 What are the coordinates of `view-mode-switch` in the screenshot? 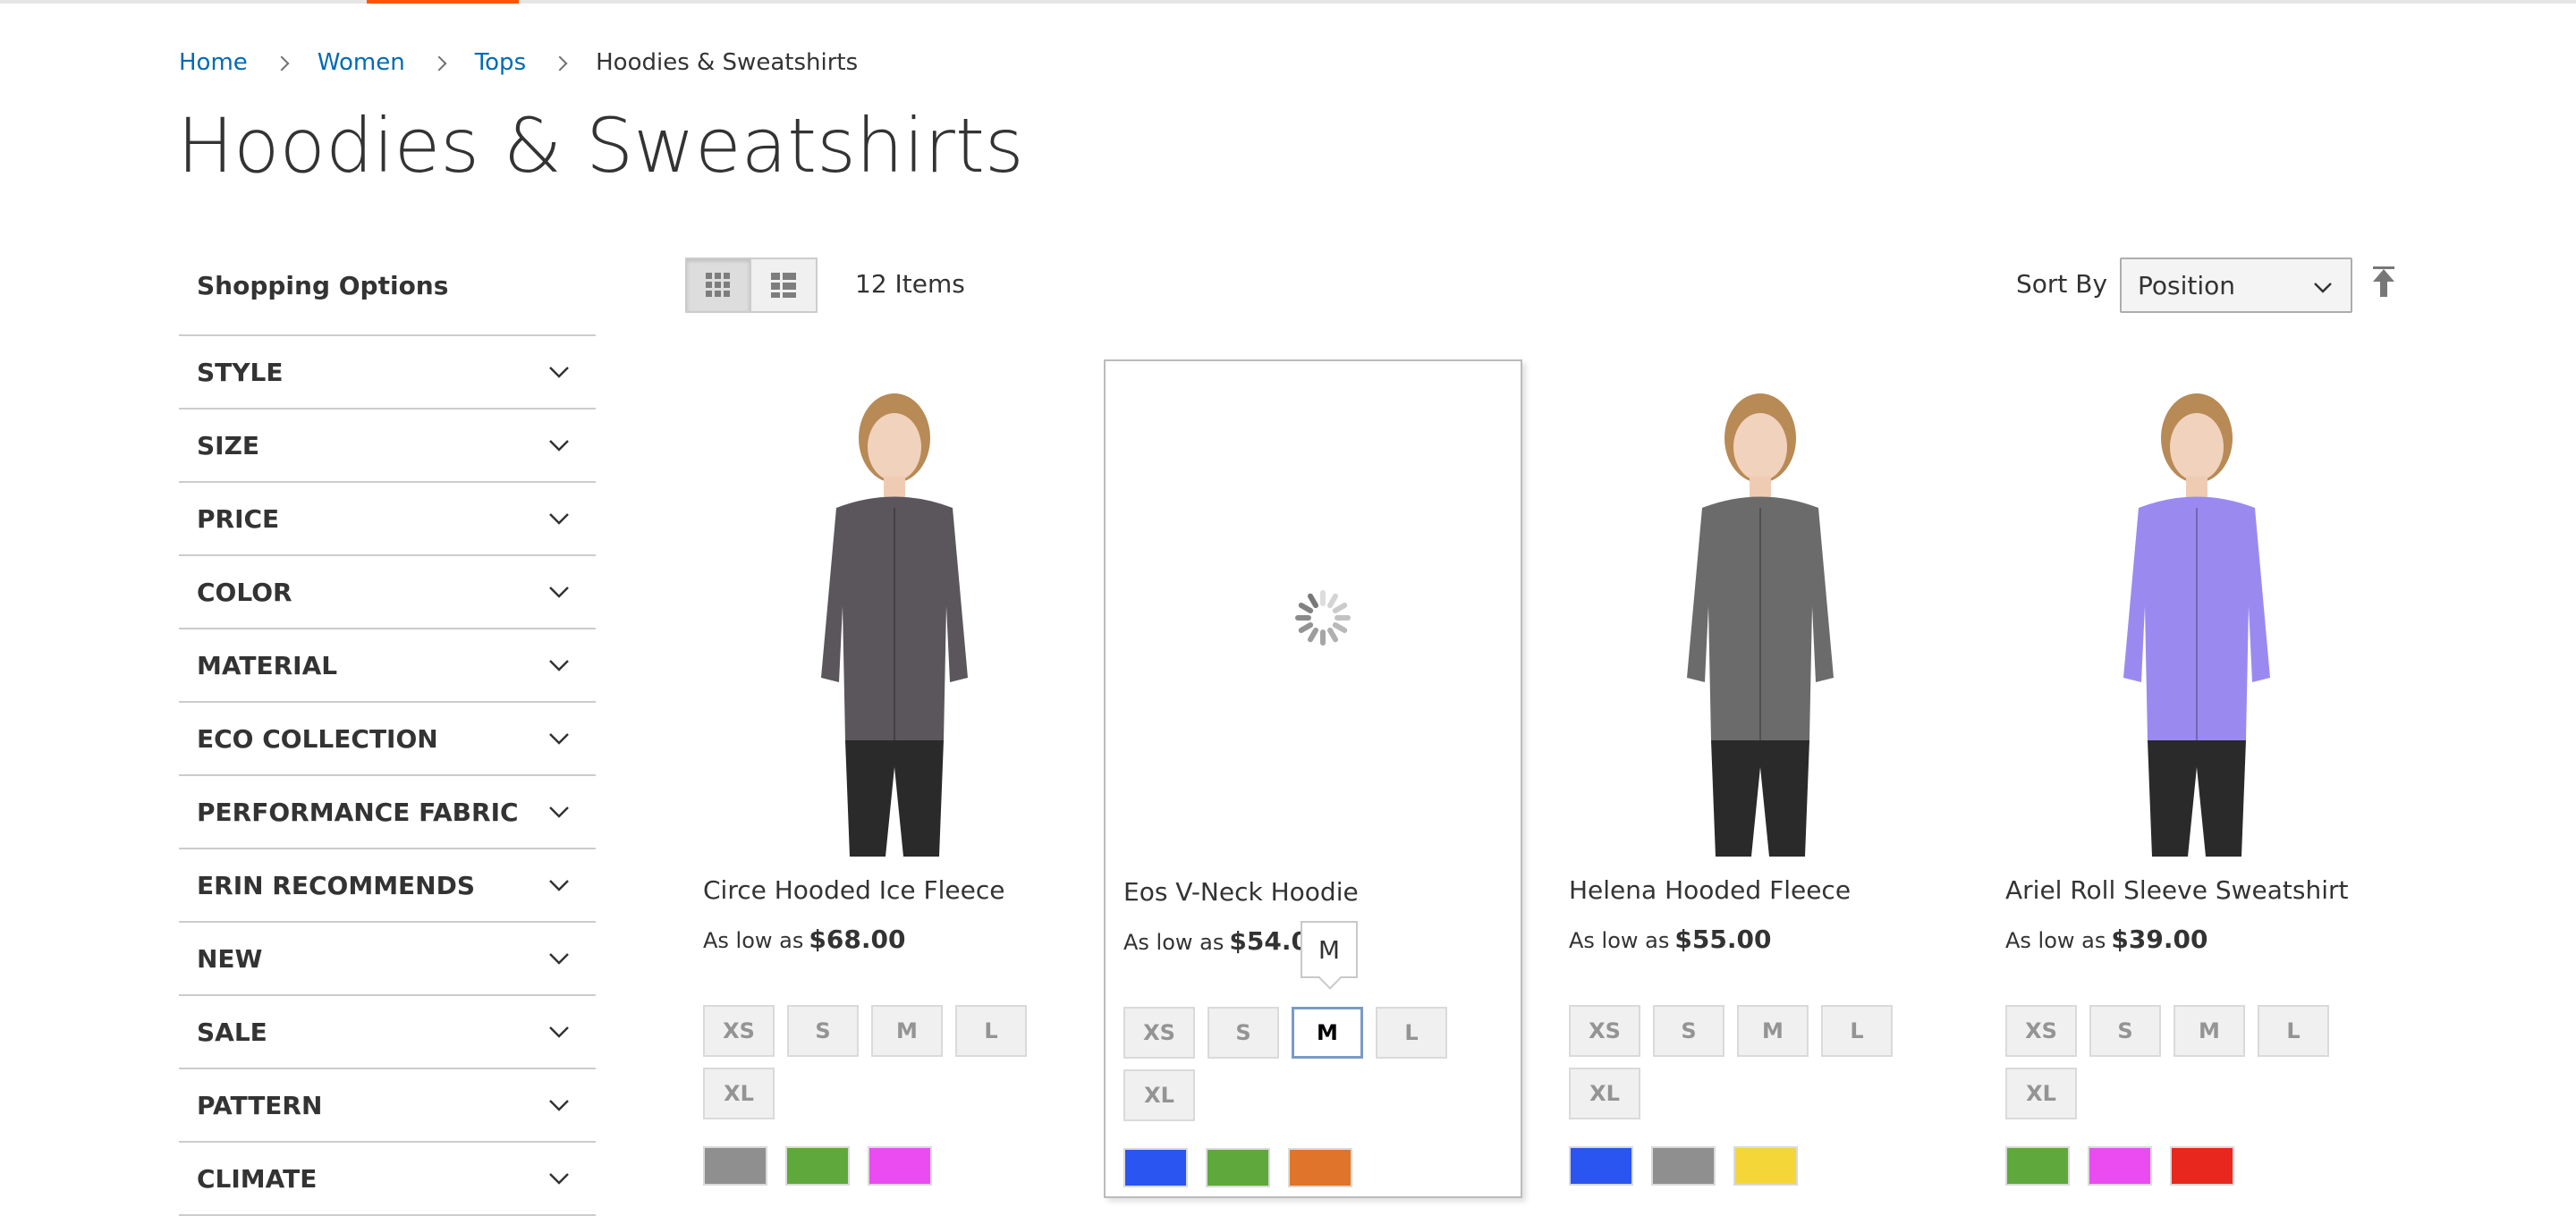 It's located at (751, 285).